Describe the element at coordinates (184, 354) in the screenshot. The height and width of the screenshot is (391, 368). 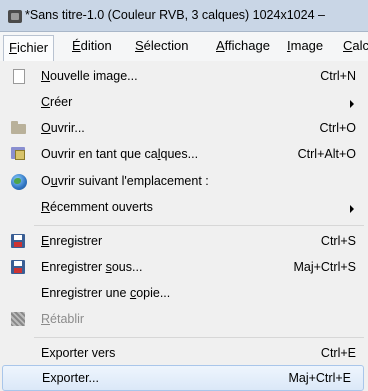
I see `menu-item-export-to: Exporter vers Ctrl+E` at that location.